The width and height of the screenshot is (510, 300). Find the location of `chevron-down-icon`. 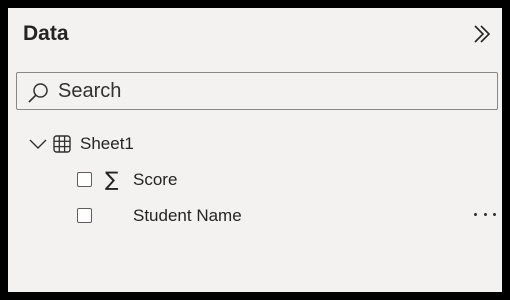

chevron-down-icon is located at coordinates (38, 144).